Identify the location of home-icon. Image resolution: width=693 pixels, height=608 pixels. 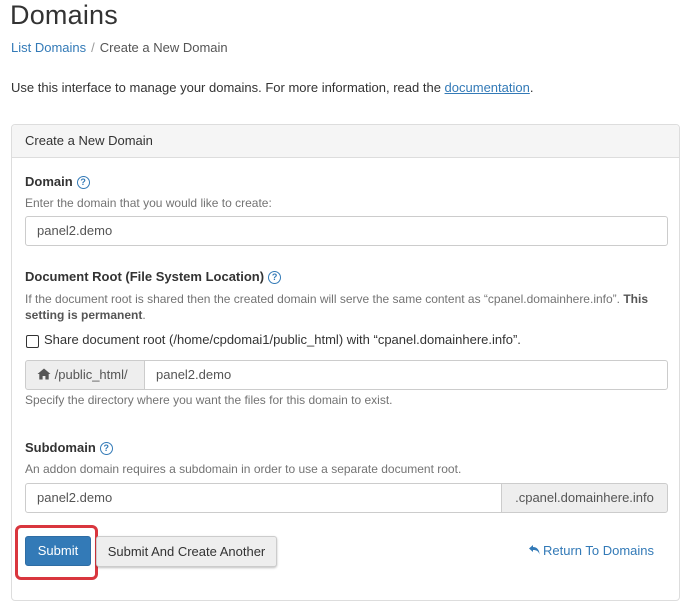
(44, 374).